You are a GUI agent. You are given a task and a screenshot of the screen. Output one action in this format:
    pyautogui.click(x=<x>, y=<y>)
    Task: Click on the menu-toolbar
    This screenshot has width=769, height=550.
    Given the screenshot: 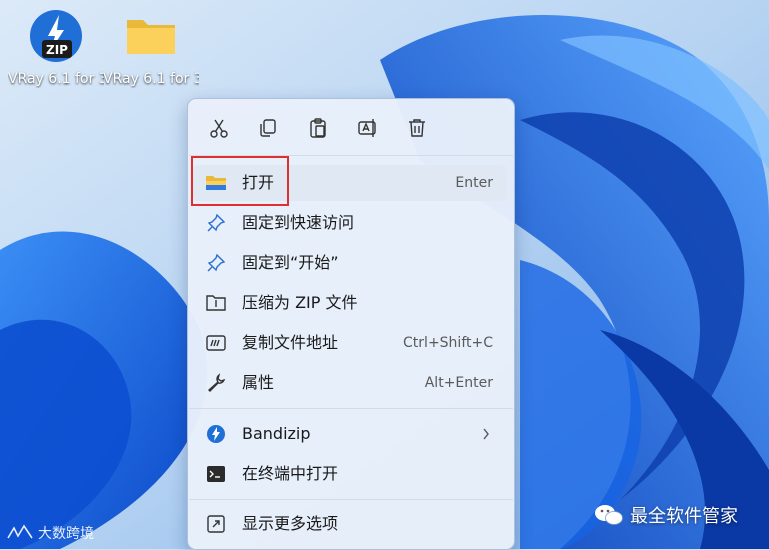 What is the action you would take?
    pyautogui.click(x=351, y=127)
    